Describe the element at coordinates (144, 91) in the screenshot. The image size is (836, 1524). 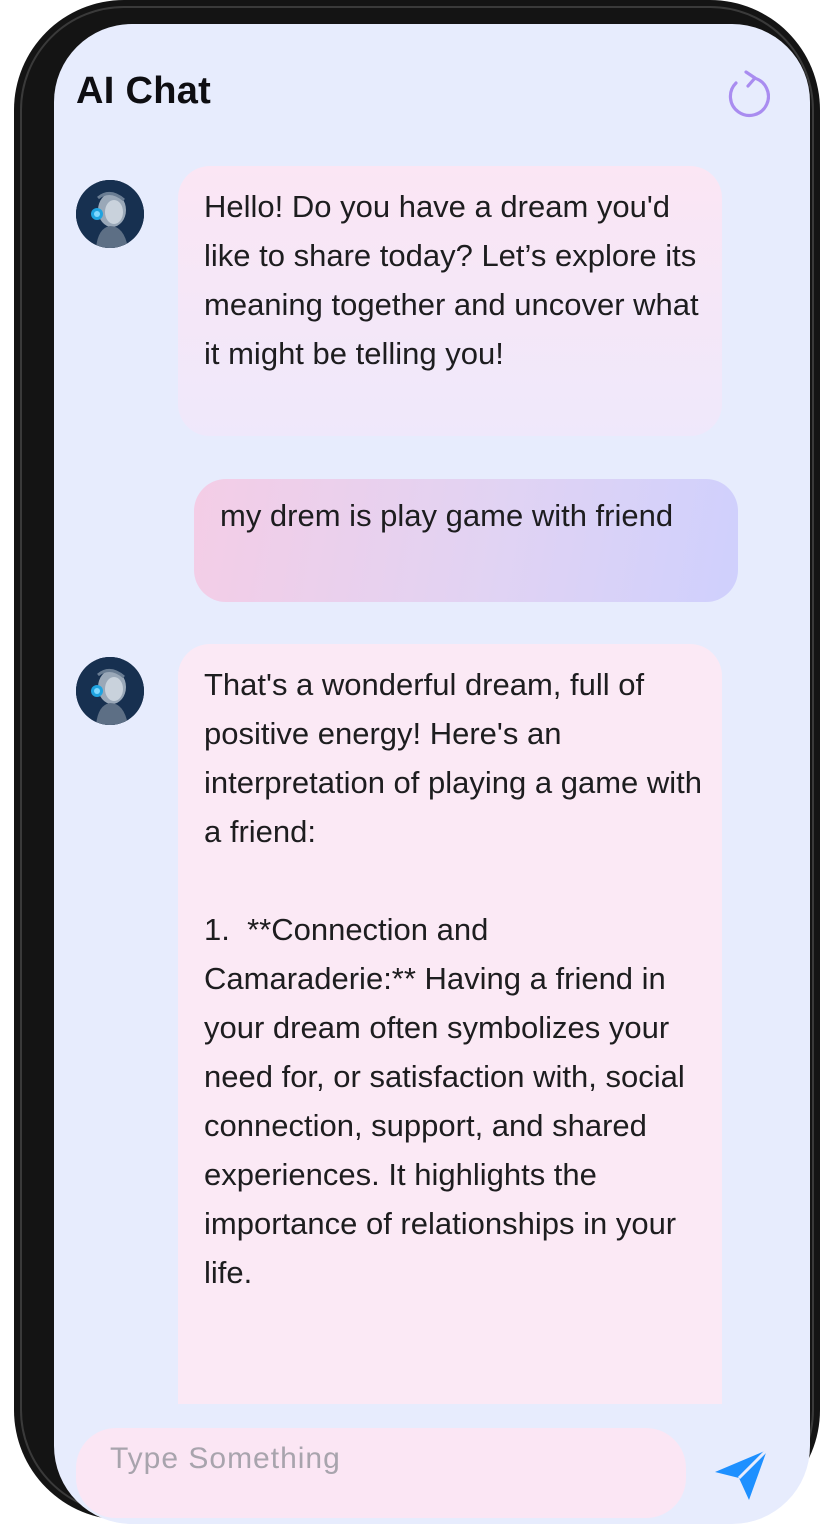
I see `page-title: AI Chat` at that location.